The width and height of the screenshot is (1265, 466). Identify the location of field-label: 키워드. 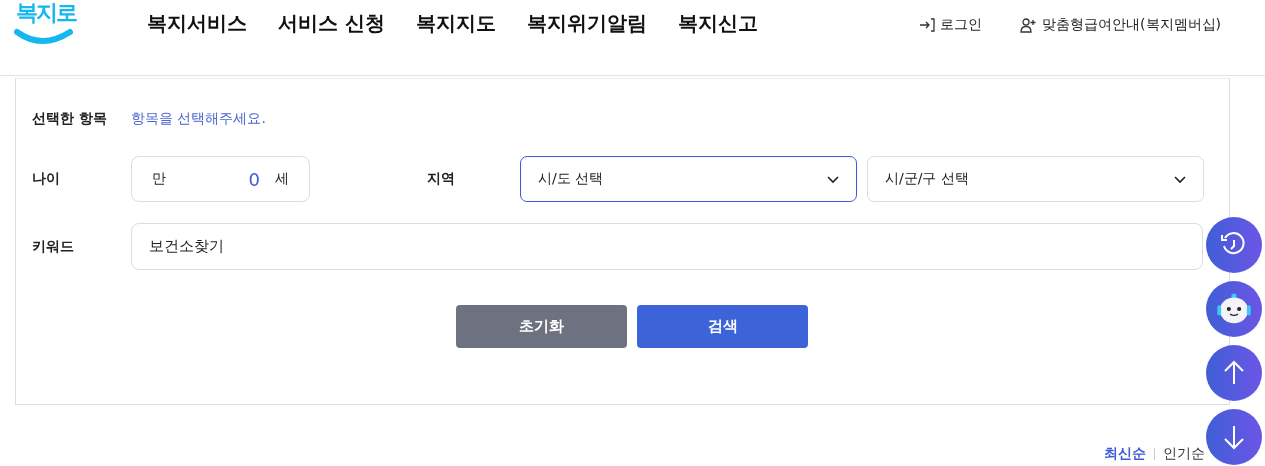
(53, 246).